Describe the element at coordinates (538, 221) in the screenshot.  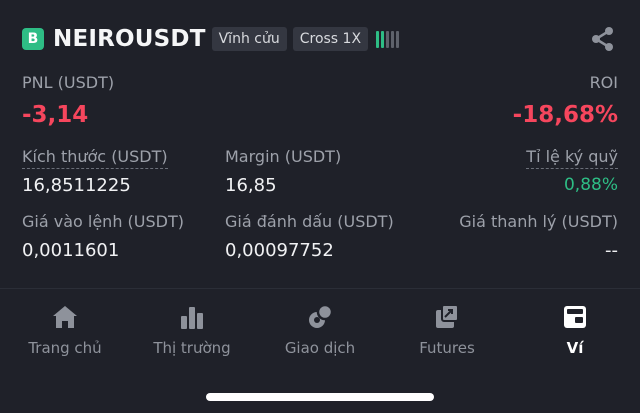
I see `liq-price-label: Giá thanh lý (USDT)` at that location.